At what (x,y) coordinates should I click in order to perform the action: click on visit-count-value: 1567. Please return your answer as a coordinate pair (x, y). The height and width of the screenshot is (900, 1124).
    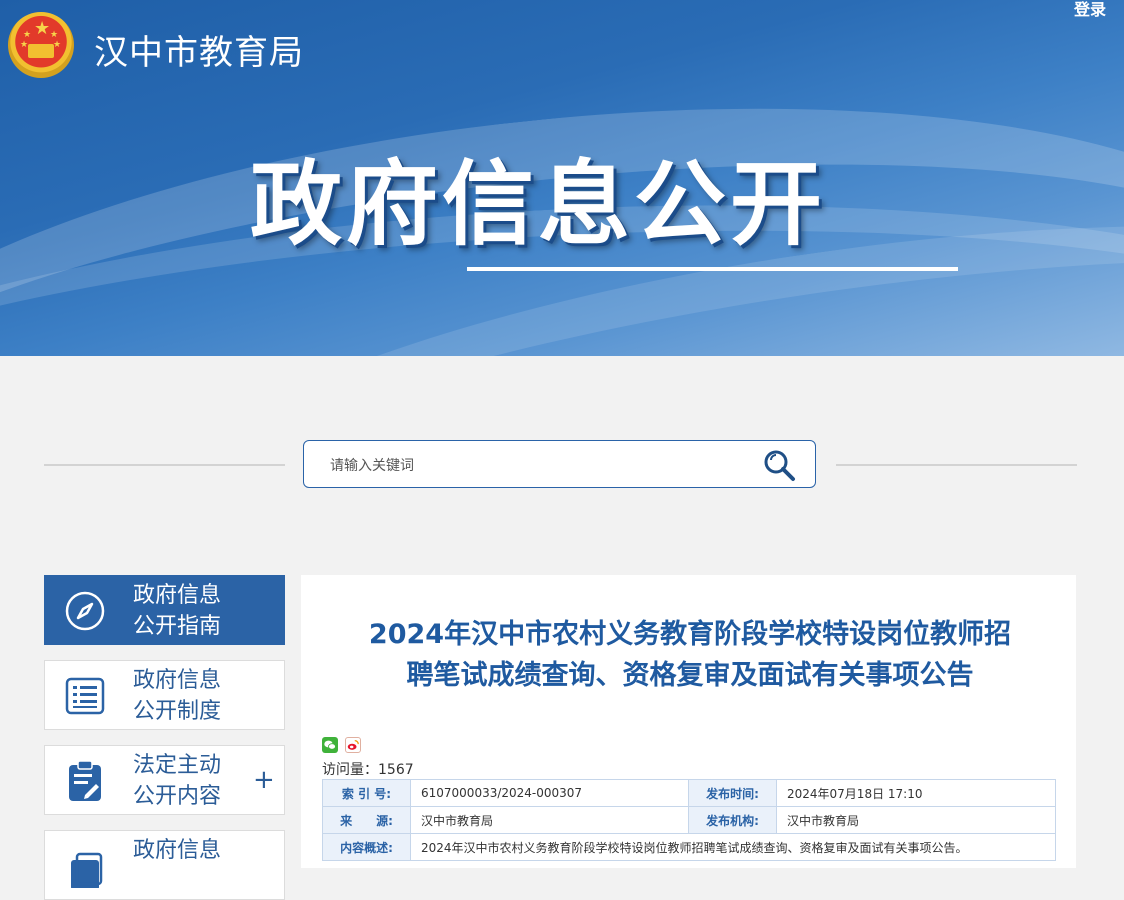
    Looking at the image, I should click on (396, 770).